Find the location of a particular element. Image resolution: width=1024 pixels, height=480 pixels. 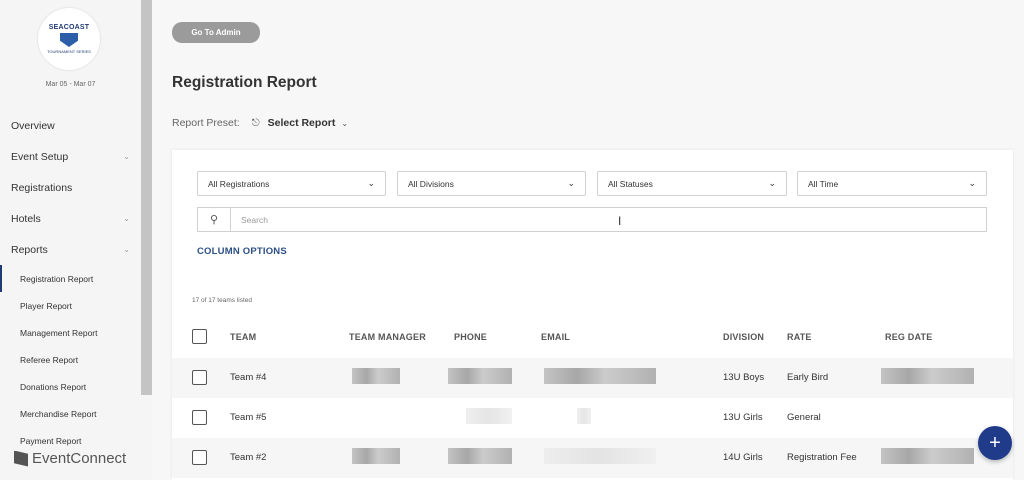

bookmark-icon: ⎋ is located at coordinates (255, 123).